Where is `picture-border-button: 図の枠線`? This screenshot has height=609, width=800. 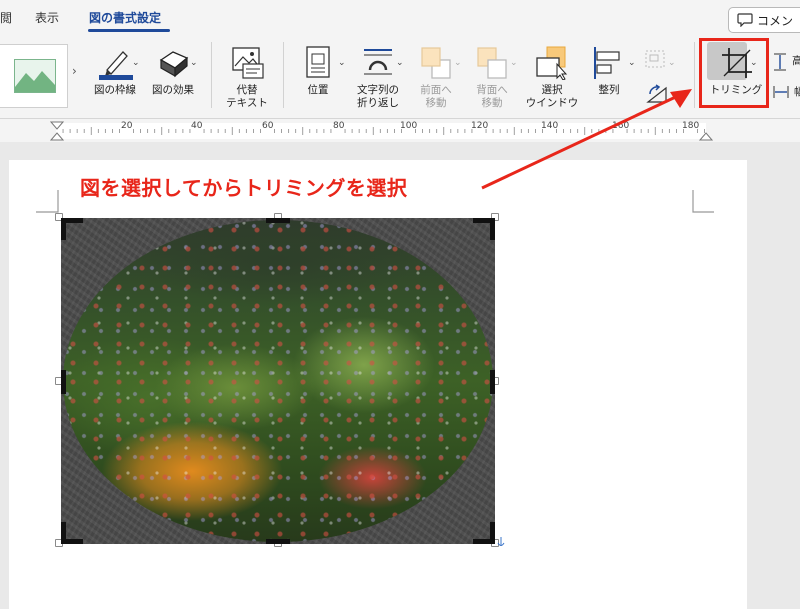 picture-border-button: 図の枠線 is located at coordinates (115, 71).